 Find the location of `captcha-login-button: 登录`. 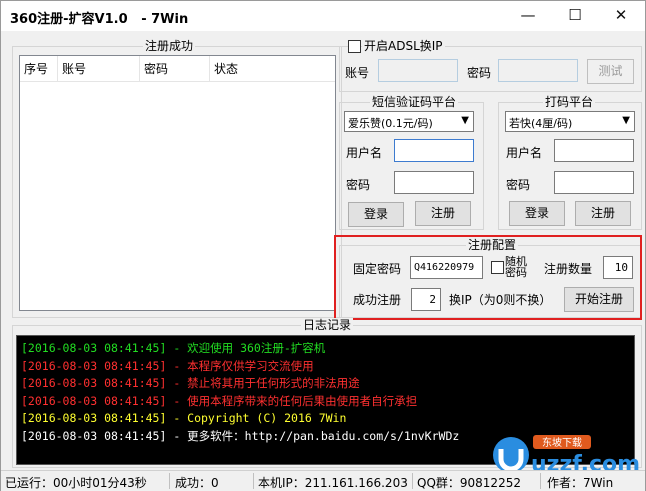

captcha-login-button: 登录 is located at coordinates (537, 213).